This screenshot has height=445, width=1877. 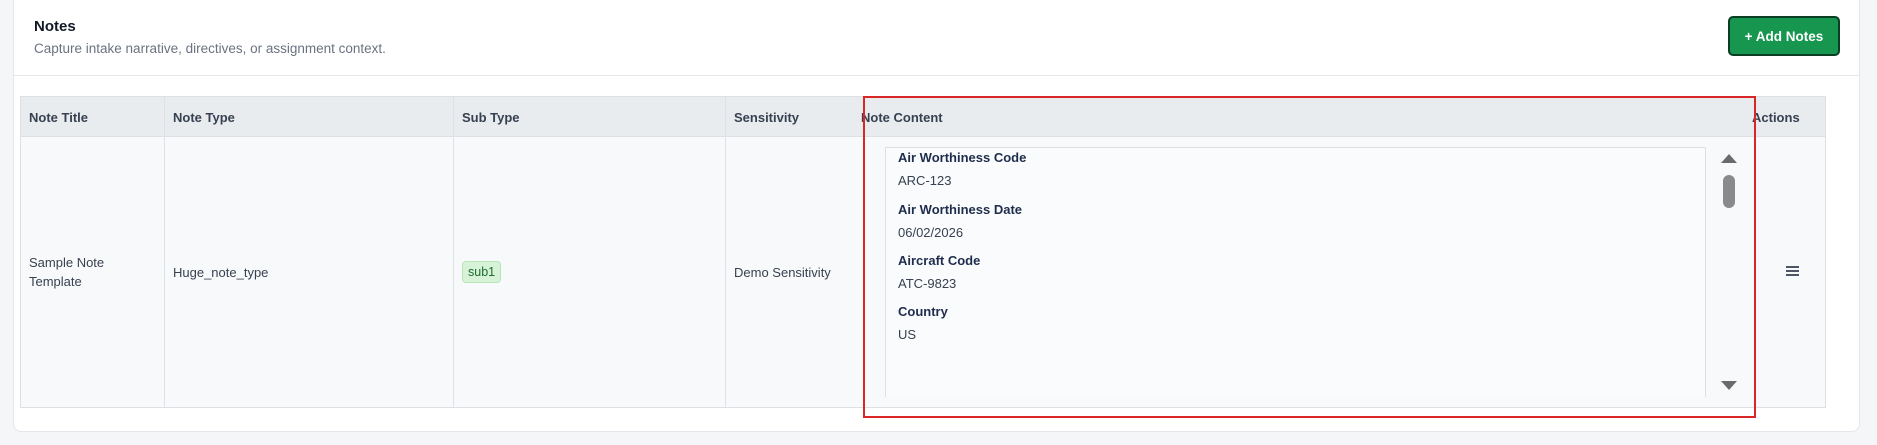 I want to click on field-label: Country, so click(x=923, y=311).